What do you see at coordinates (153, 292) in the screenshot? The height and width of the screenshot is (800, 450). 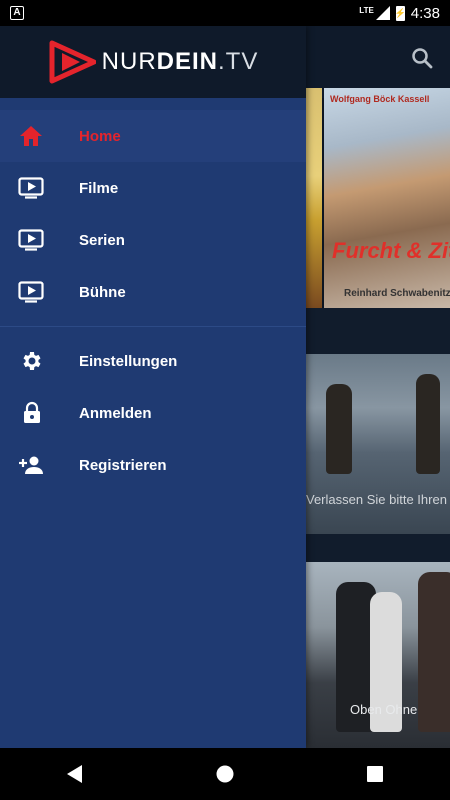 I see `menu-item-buehne: Bühne` at bounding box center [153, 292].